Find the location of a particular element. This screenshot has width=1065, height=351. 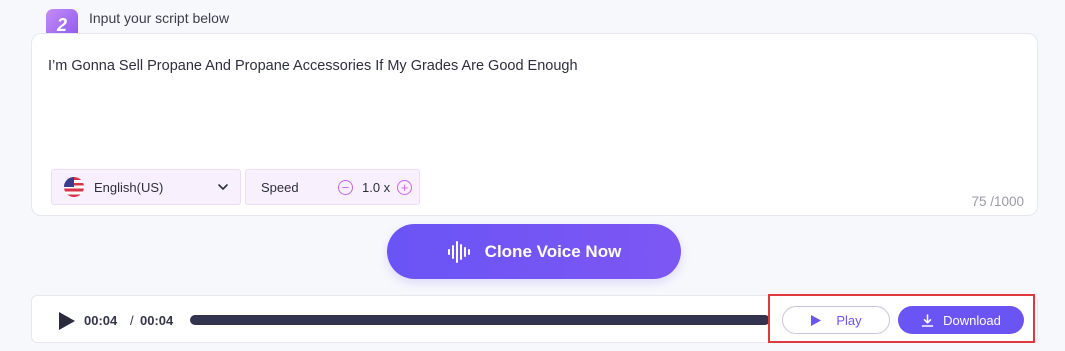

play-button: Play is located at coordinates (836, 320).